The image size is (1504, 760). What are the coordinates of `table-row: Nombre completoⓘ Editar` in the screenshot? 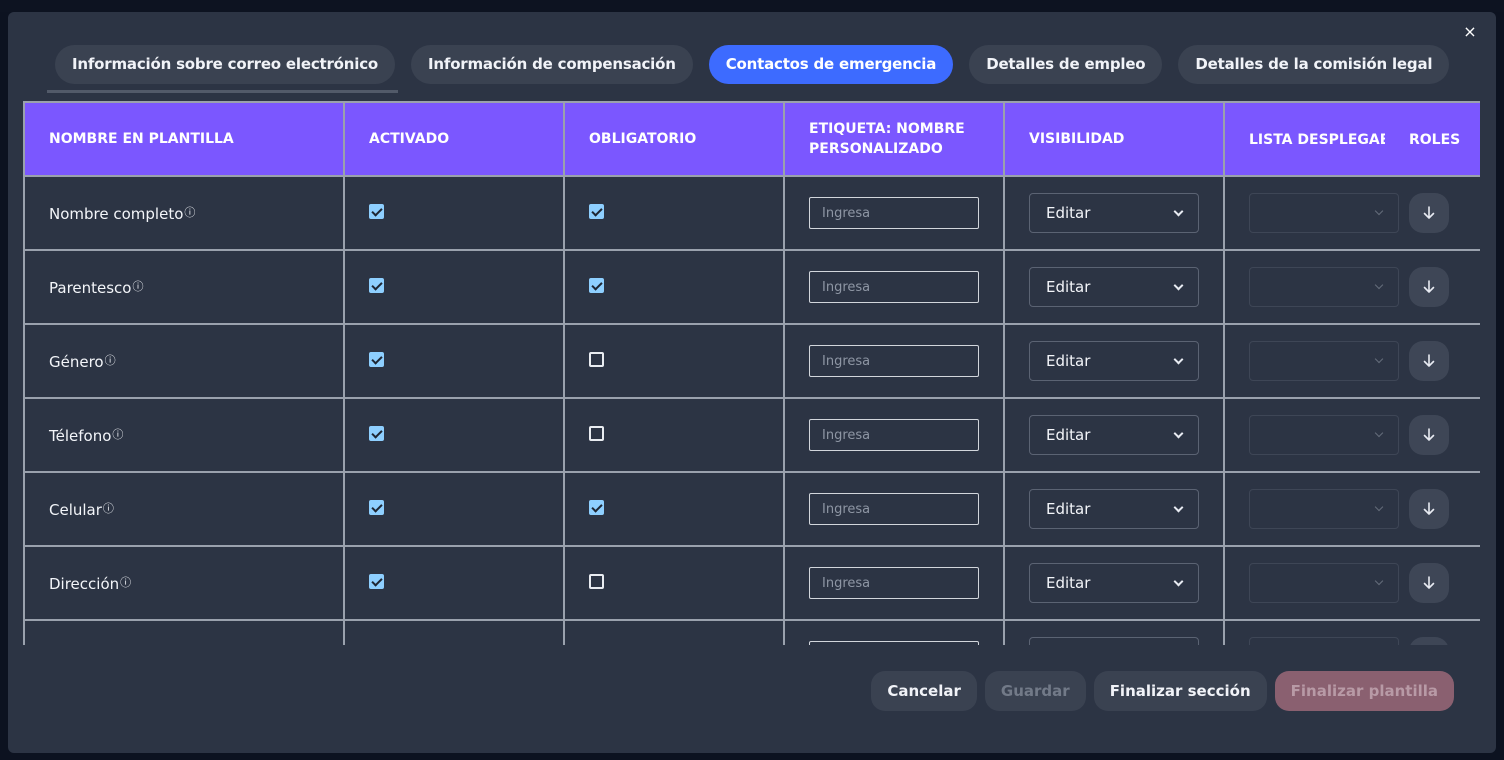 It's located at (751, 213).